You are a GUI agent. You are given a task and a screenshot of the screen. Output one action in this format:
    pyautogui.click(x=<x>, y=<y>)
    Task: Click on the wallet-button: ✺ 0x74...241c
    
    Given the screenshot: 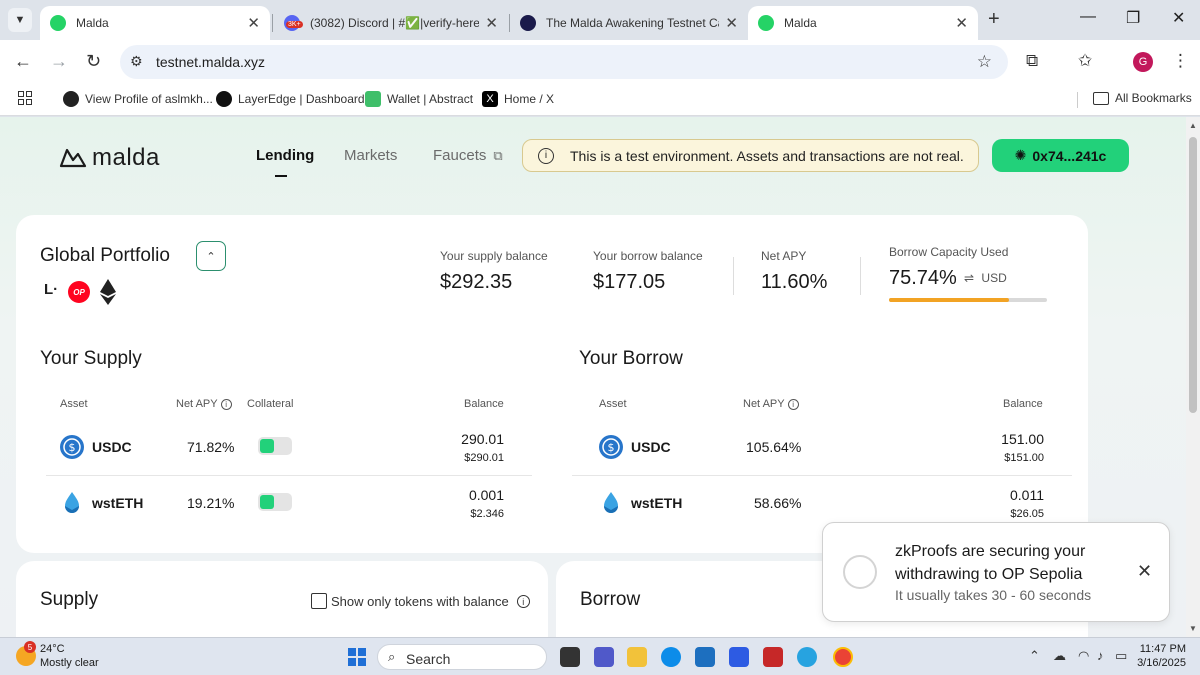 What is the action you would take?
    pyautogui.click(x=1060, y=155)
    